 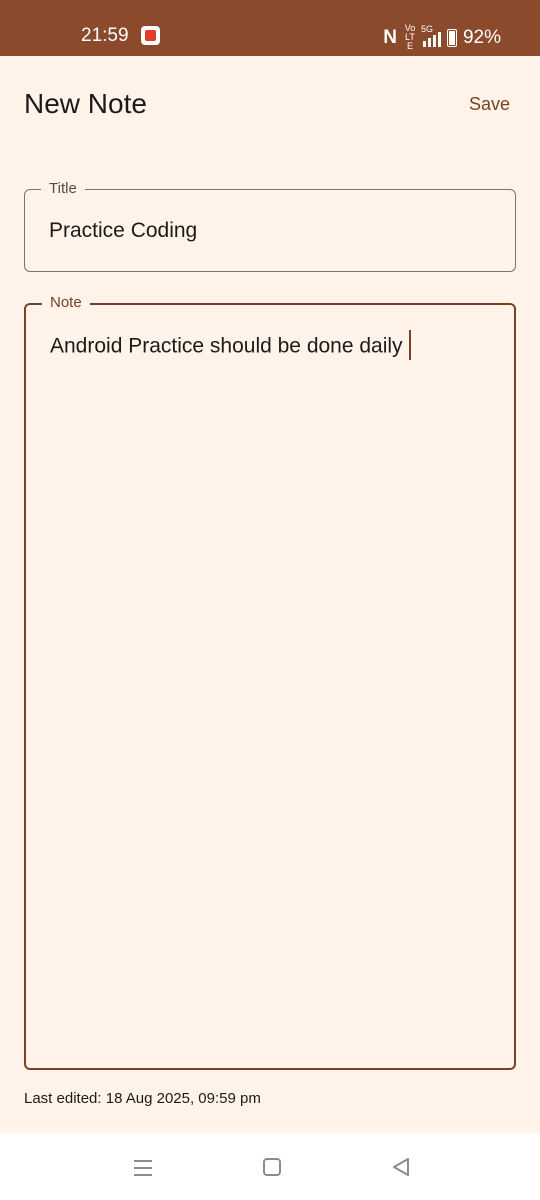 I want to click on title-field-label: Title, so click(x=63, y=189).